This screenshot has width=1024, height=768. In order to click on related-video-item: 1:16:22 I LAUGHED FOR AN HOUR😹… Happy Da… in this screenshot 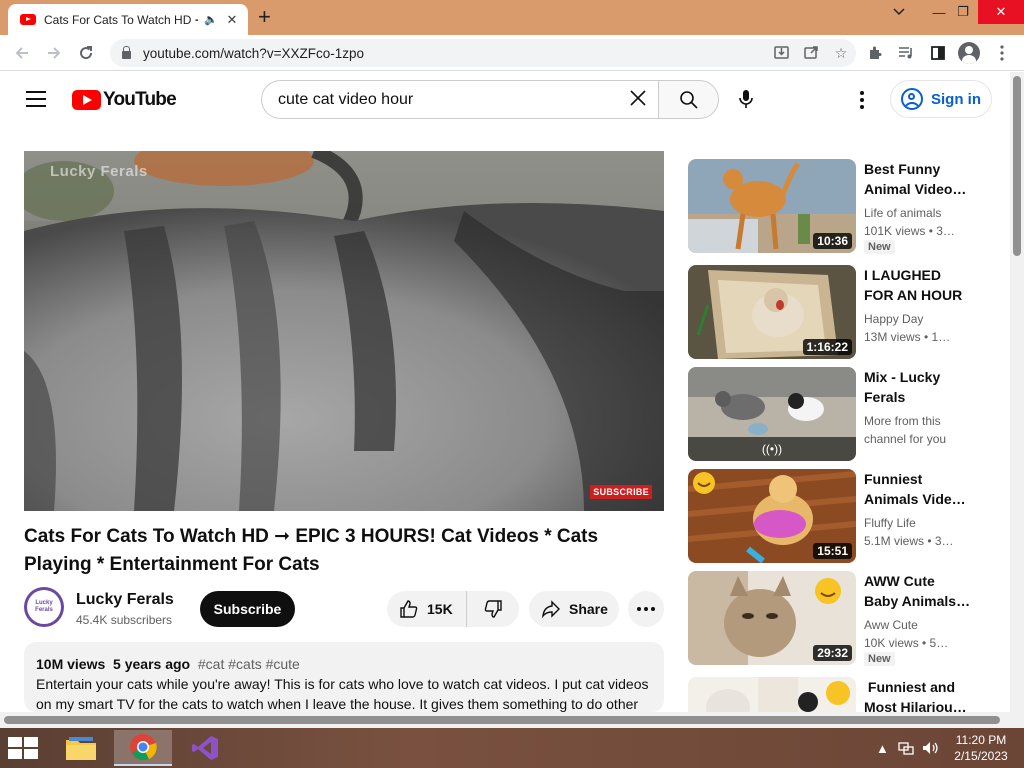, I will do `click(838, 312)`.